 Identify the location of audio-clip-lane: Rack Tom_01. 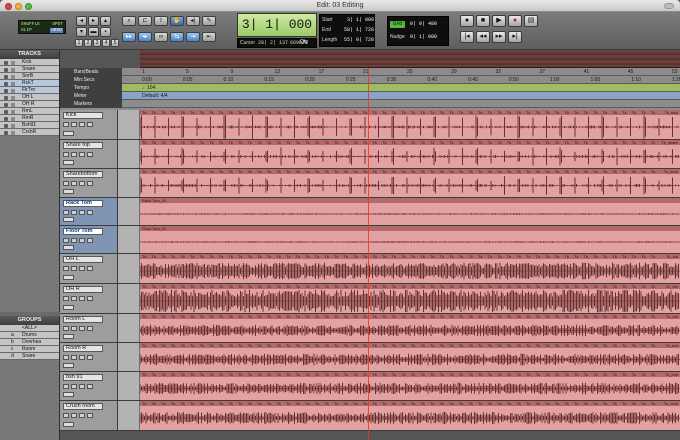
(410, 211).